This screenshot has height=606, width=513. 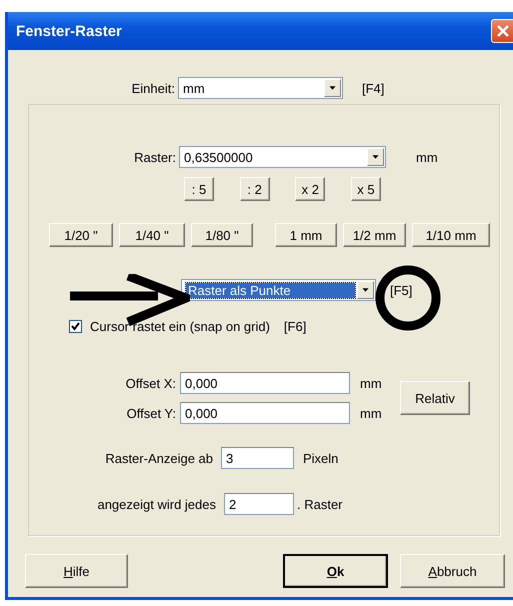 What do you see at coordinates (295, 326) in the screenshot?
I see `shortcut-label: [F6]` at bounding box center [295, 326].